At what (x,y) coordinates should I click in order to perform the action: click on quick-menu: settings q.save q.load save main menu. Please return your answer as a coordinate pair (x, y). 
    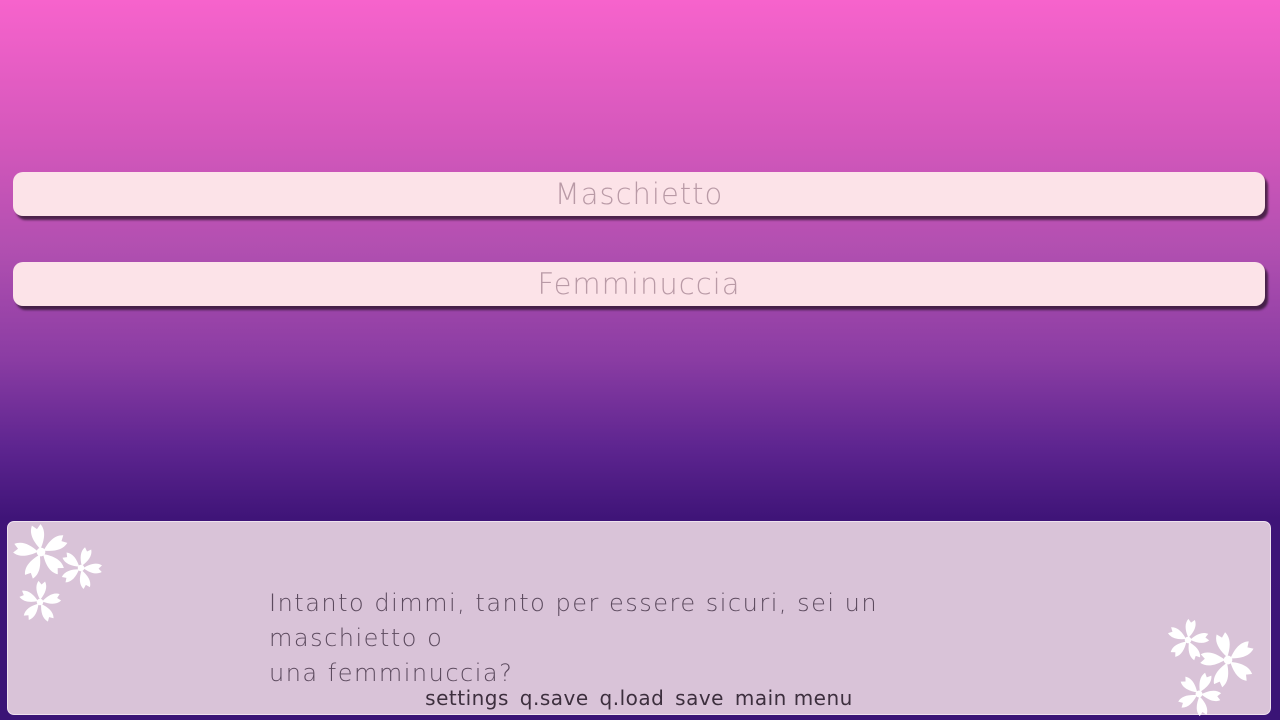
    Looking at the image, I should click on (639, 698).